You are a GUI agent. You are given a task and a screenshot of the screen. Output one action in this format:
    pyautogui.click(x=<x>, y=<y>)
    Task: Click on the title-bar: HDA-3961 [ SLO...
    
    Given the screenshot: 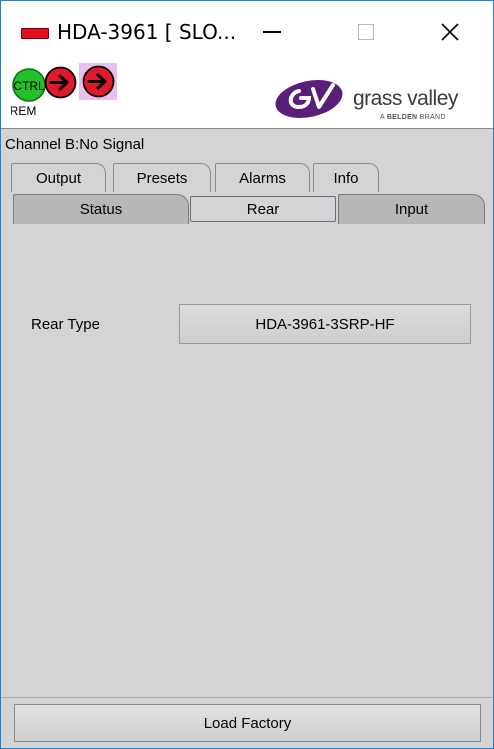 What is the action you would take?
    pyautogui.click(x=247, y=32)
    